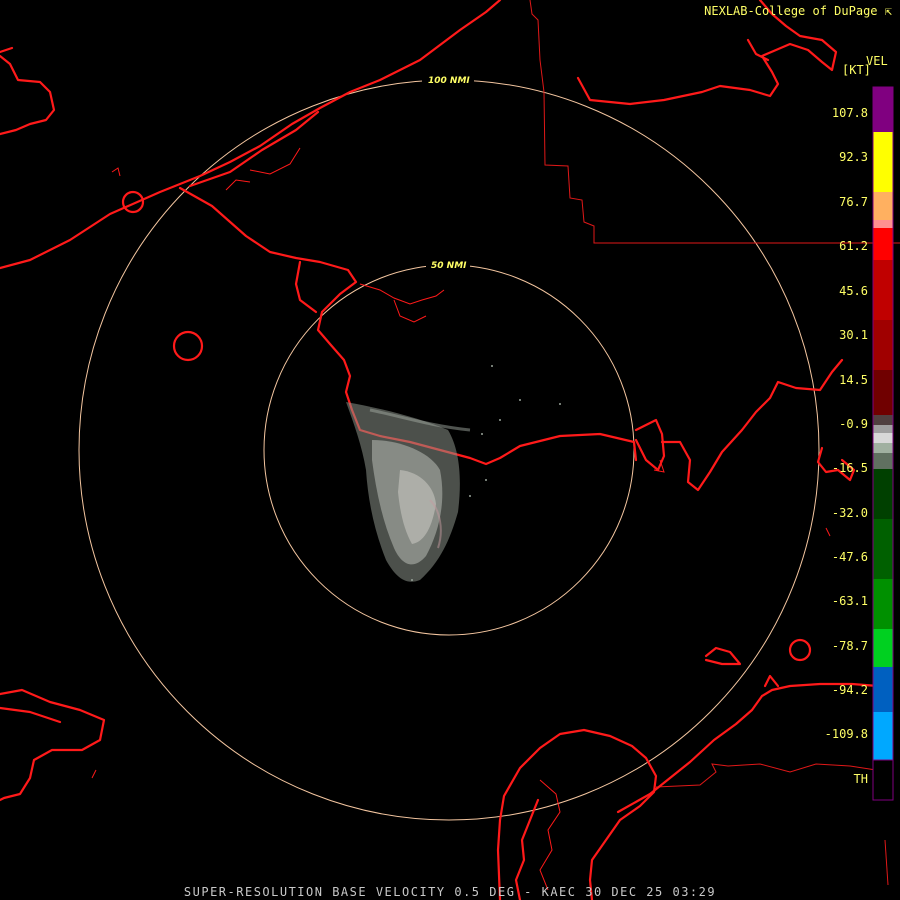  I want to click on scale-label: 107.8, so click(849, 113).